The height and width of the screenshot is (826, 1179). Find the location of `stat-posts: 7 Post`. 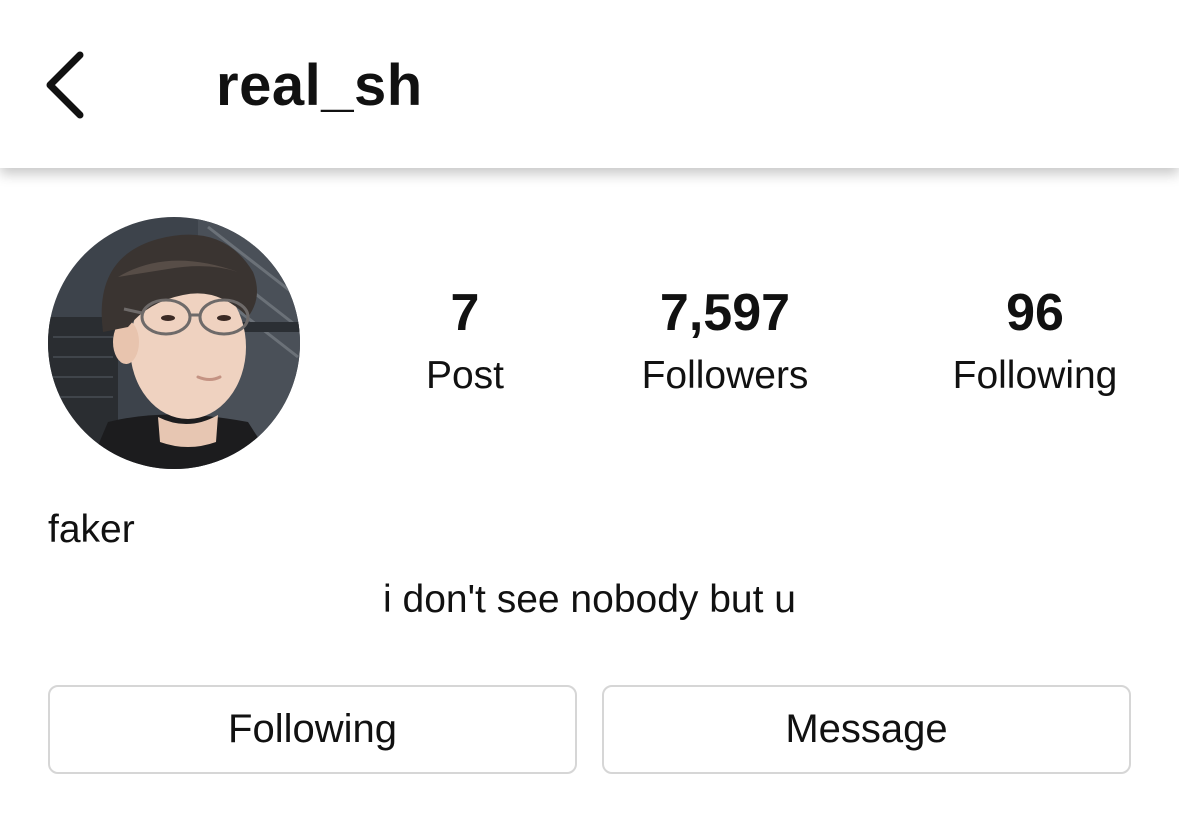

stat-posts: 7 Post is located at coordinates (465, 341).